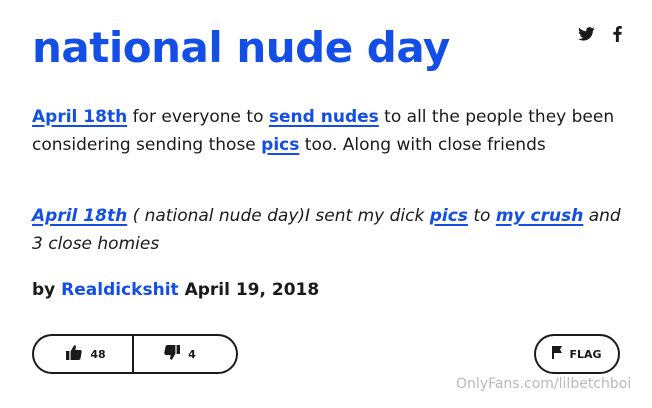 The image size is (652, 408). I want to click on thumbs-up-icon, so click(74, 354).